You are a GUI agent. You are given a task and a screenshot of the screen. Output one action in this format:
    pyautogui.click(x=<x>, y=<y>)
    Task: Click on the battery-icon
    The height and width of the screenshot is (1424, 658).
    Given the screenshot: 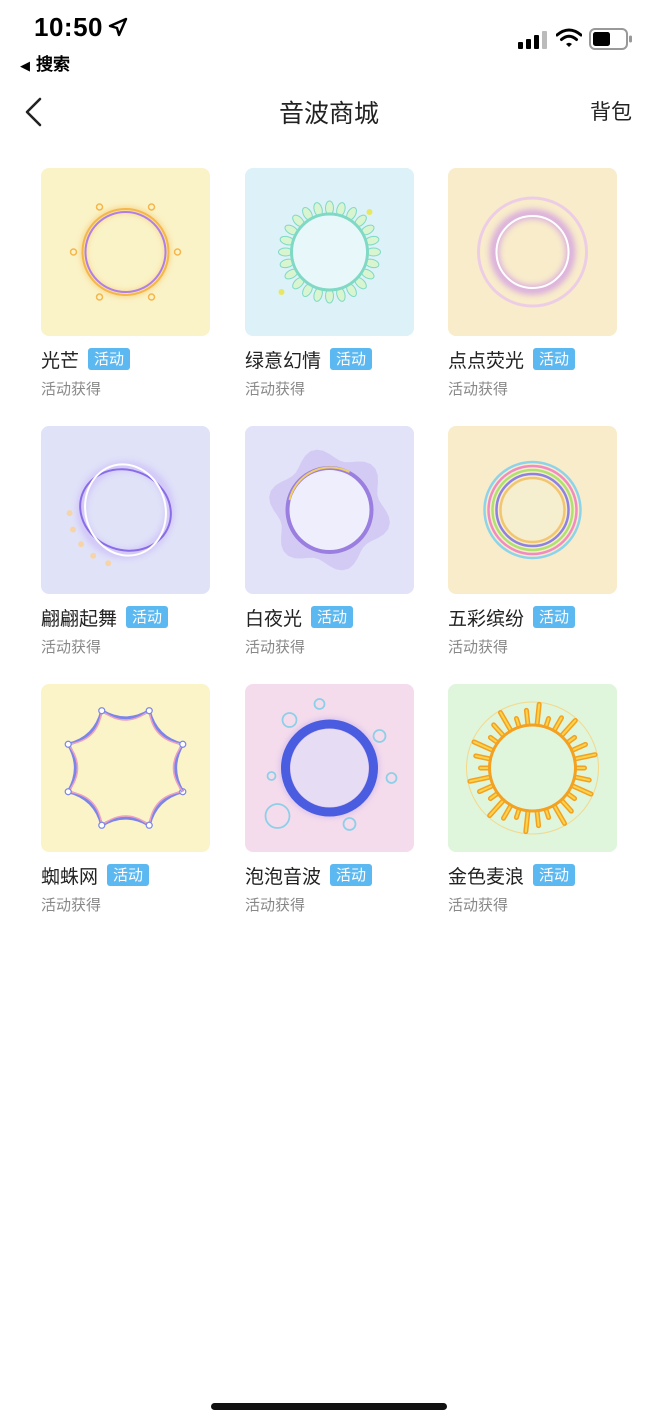 What is the action you would take?
    pyautogui.click(x=611, y=41)
    